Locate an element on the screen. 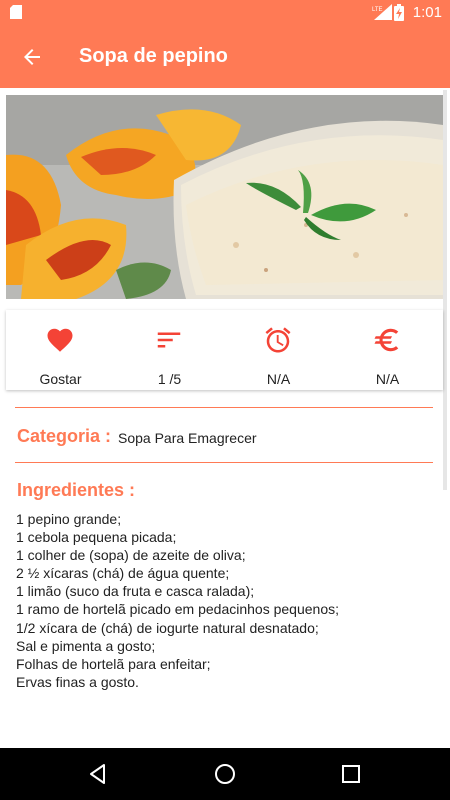 Image resolution: width=450 pixels, height=800 pixels. status-bar: LTE 1:01 is located at coordinates (225, 12).